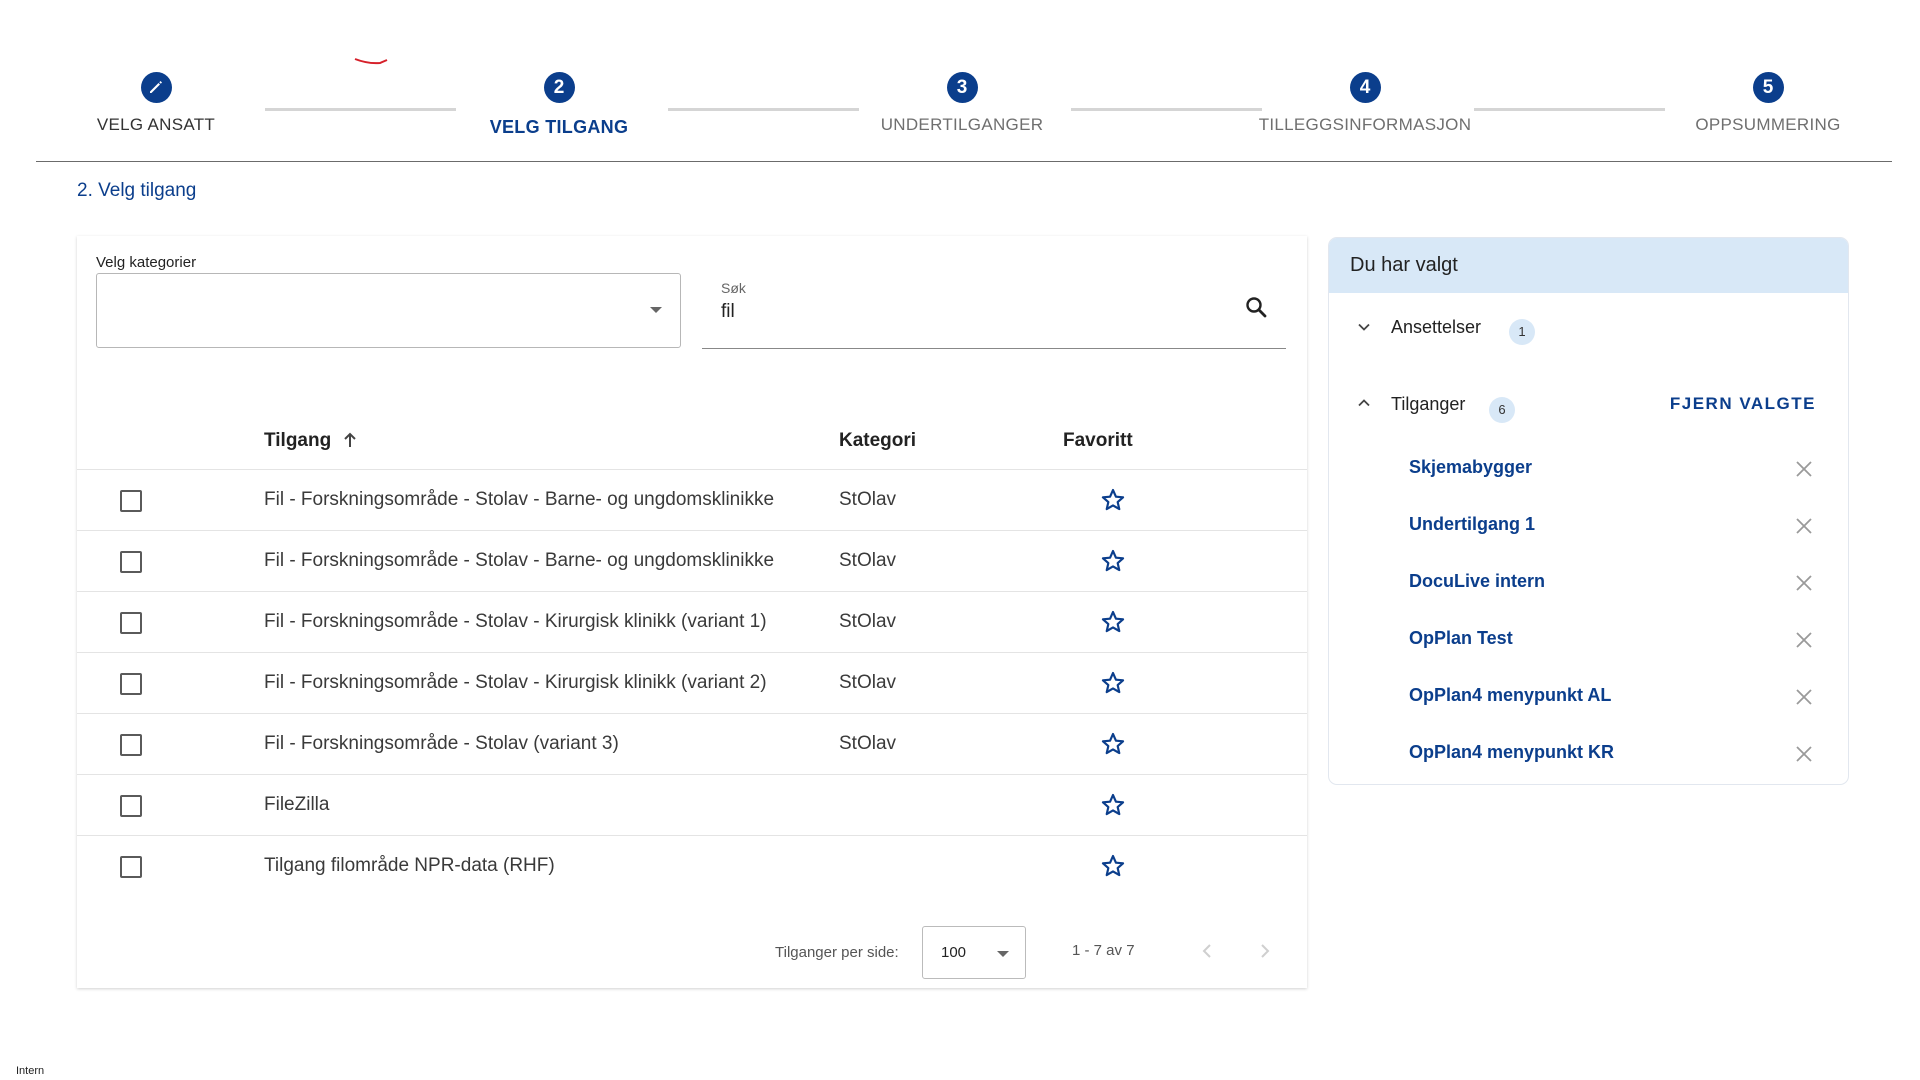 The height and width of the screenshot is (1080, 1920). I want to click on step-label: VELG TILGANG, so click(559, 127).